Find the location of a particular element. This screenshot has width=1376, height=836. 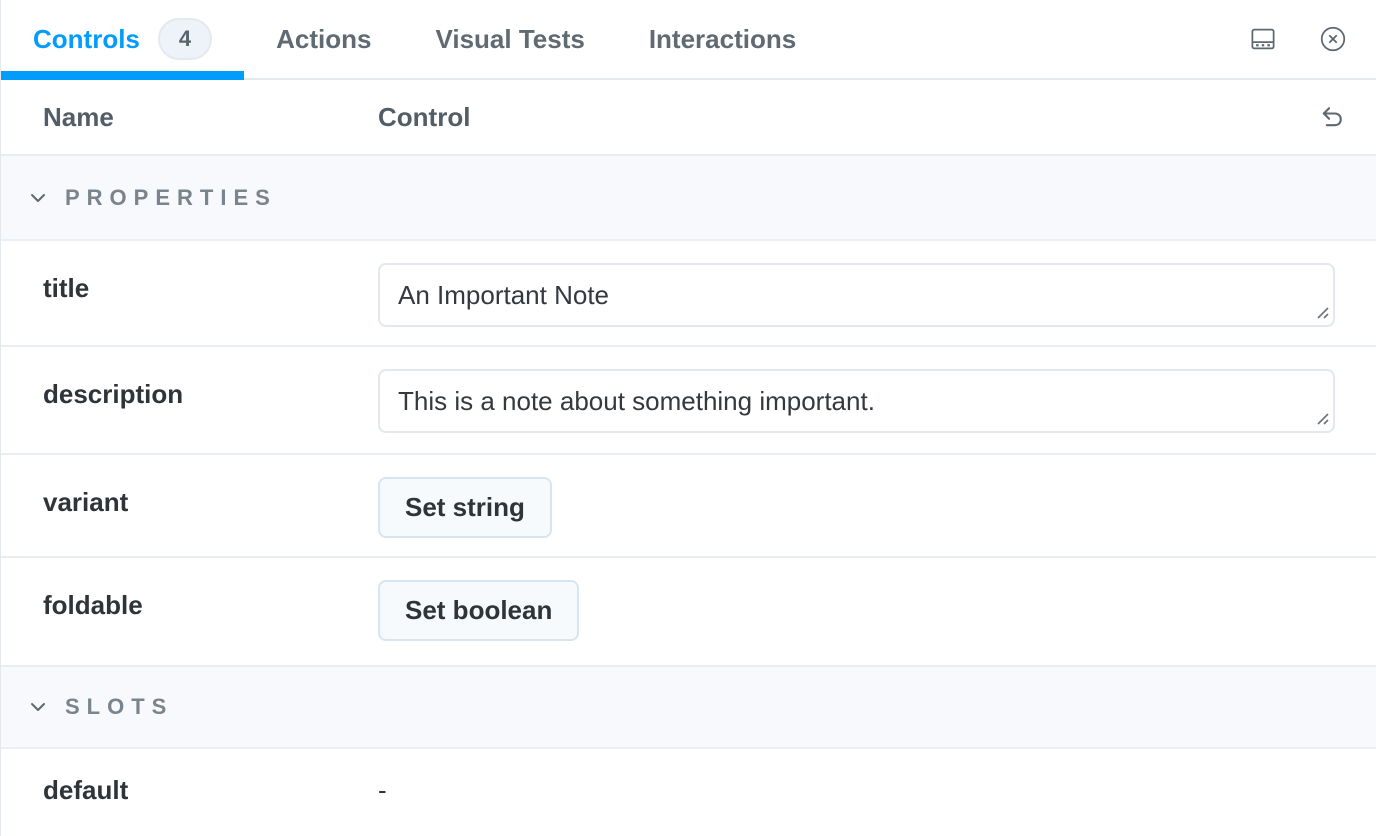

title-input: An Important Note is located at coordinates (856, 295).